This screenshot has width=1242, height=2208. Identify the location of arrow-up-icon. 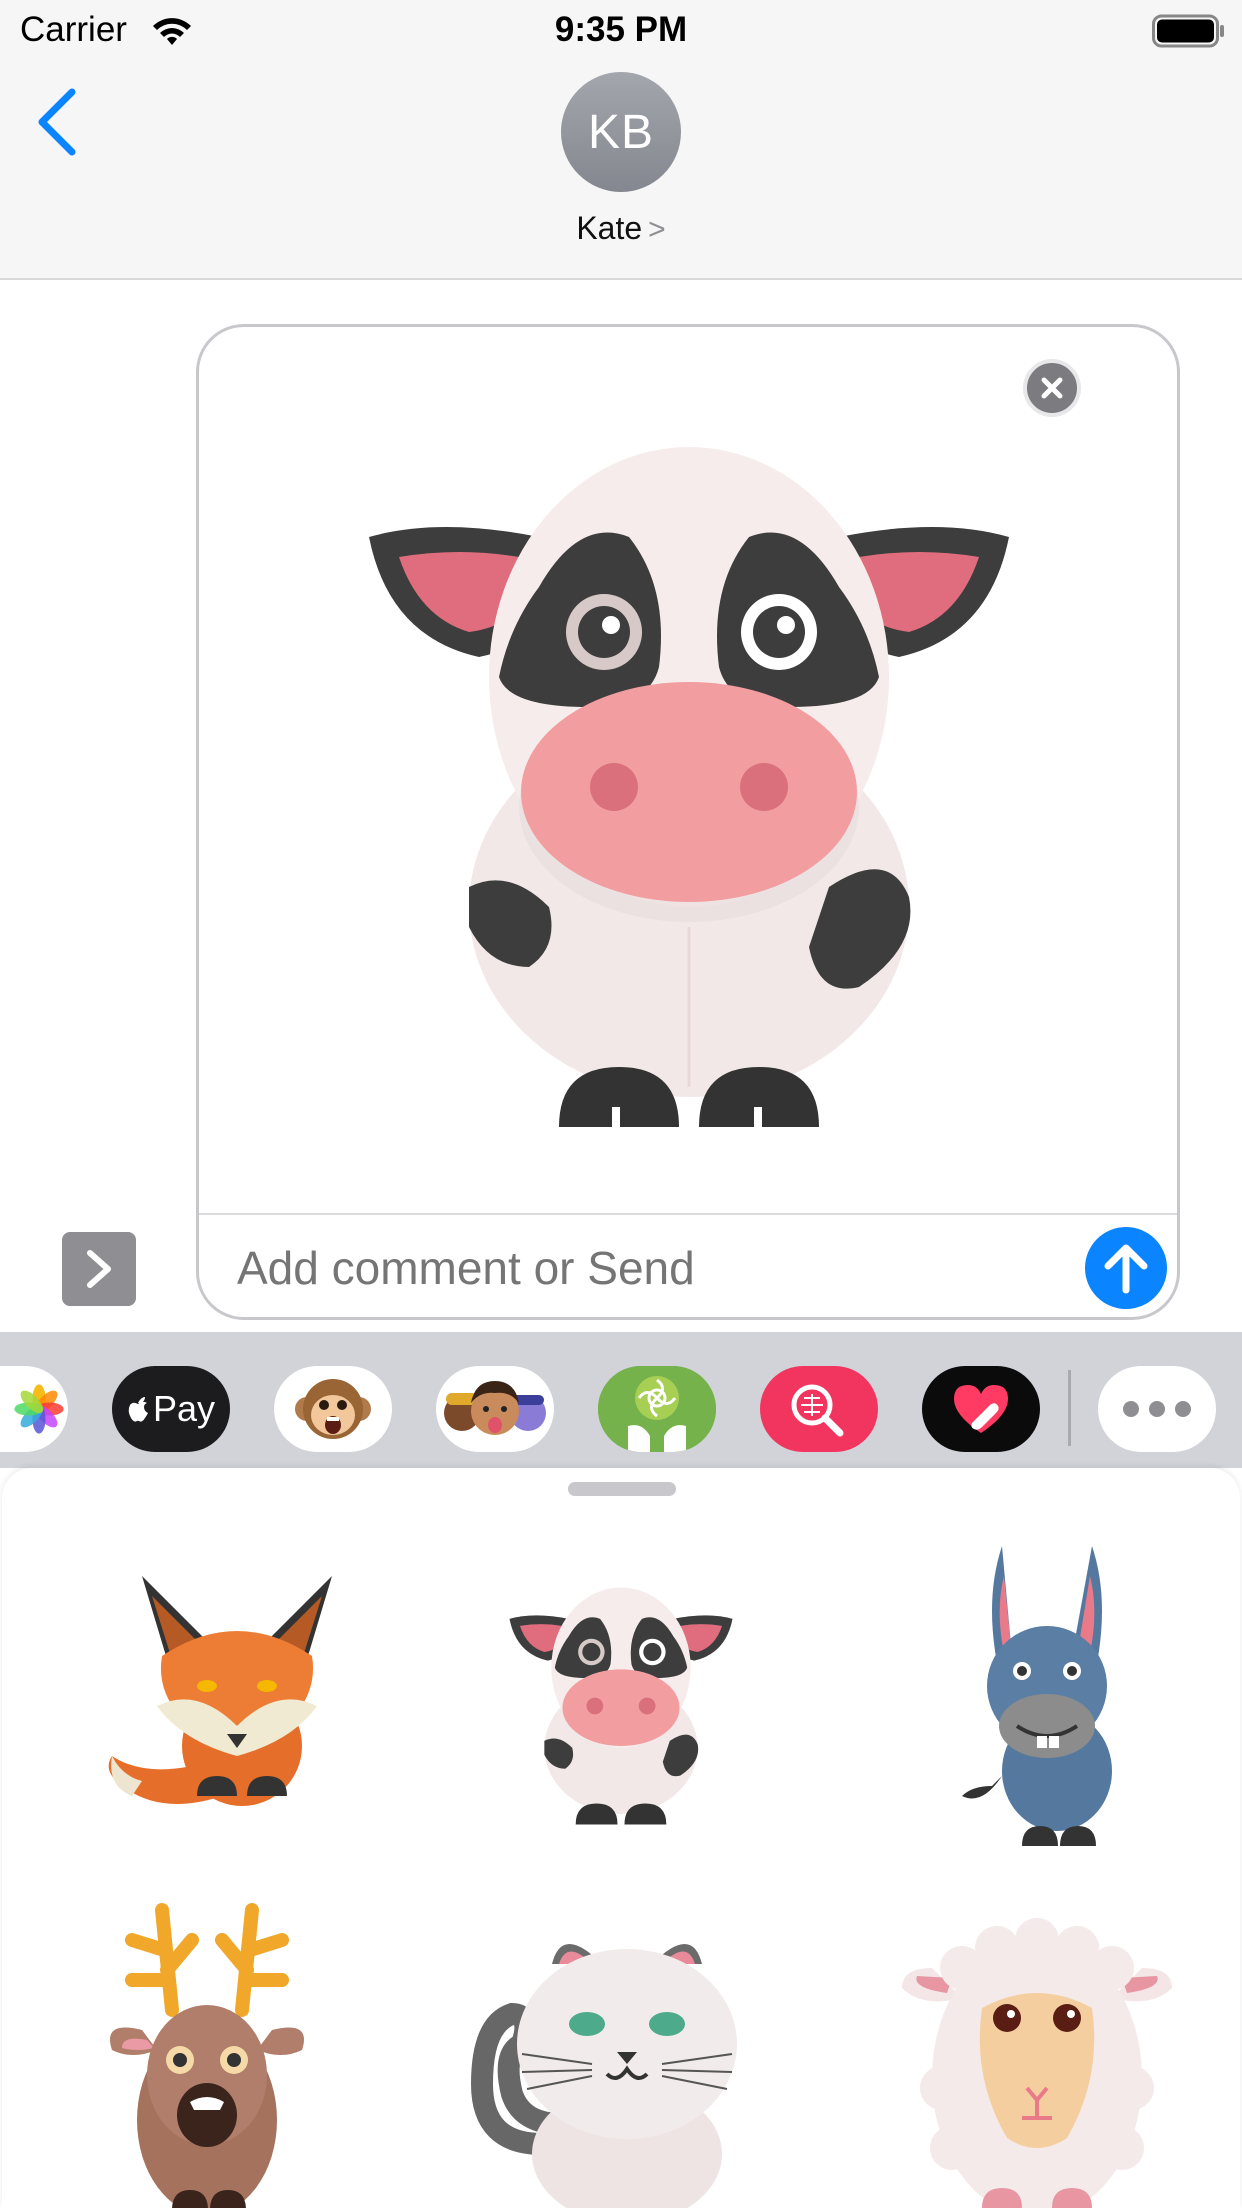
(1126, 1269).